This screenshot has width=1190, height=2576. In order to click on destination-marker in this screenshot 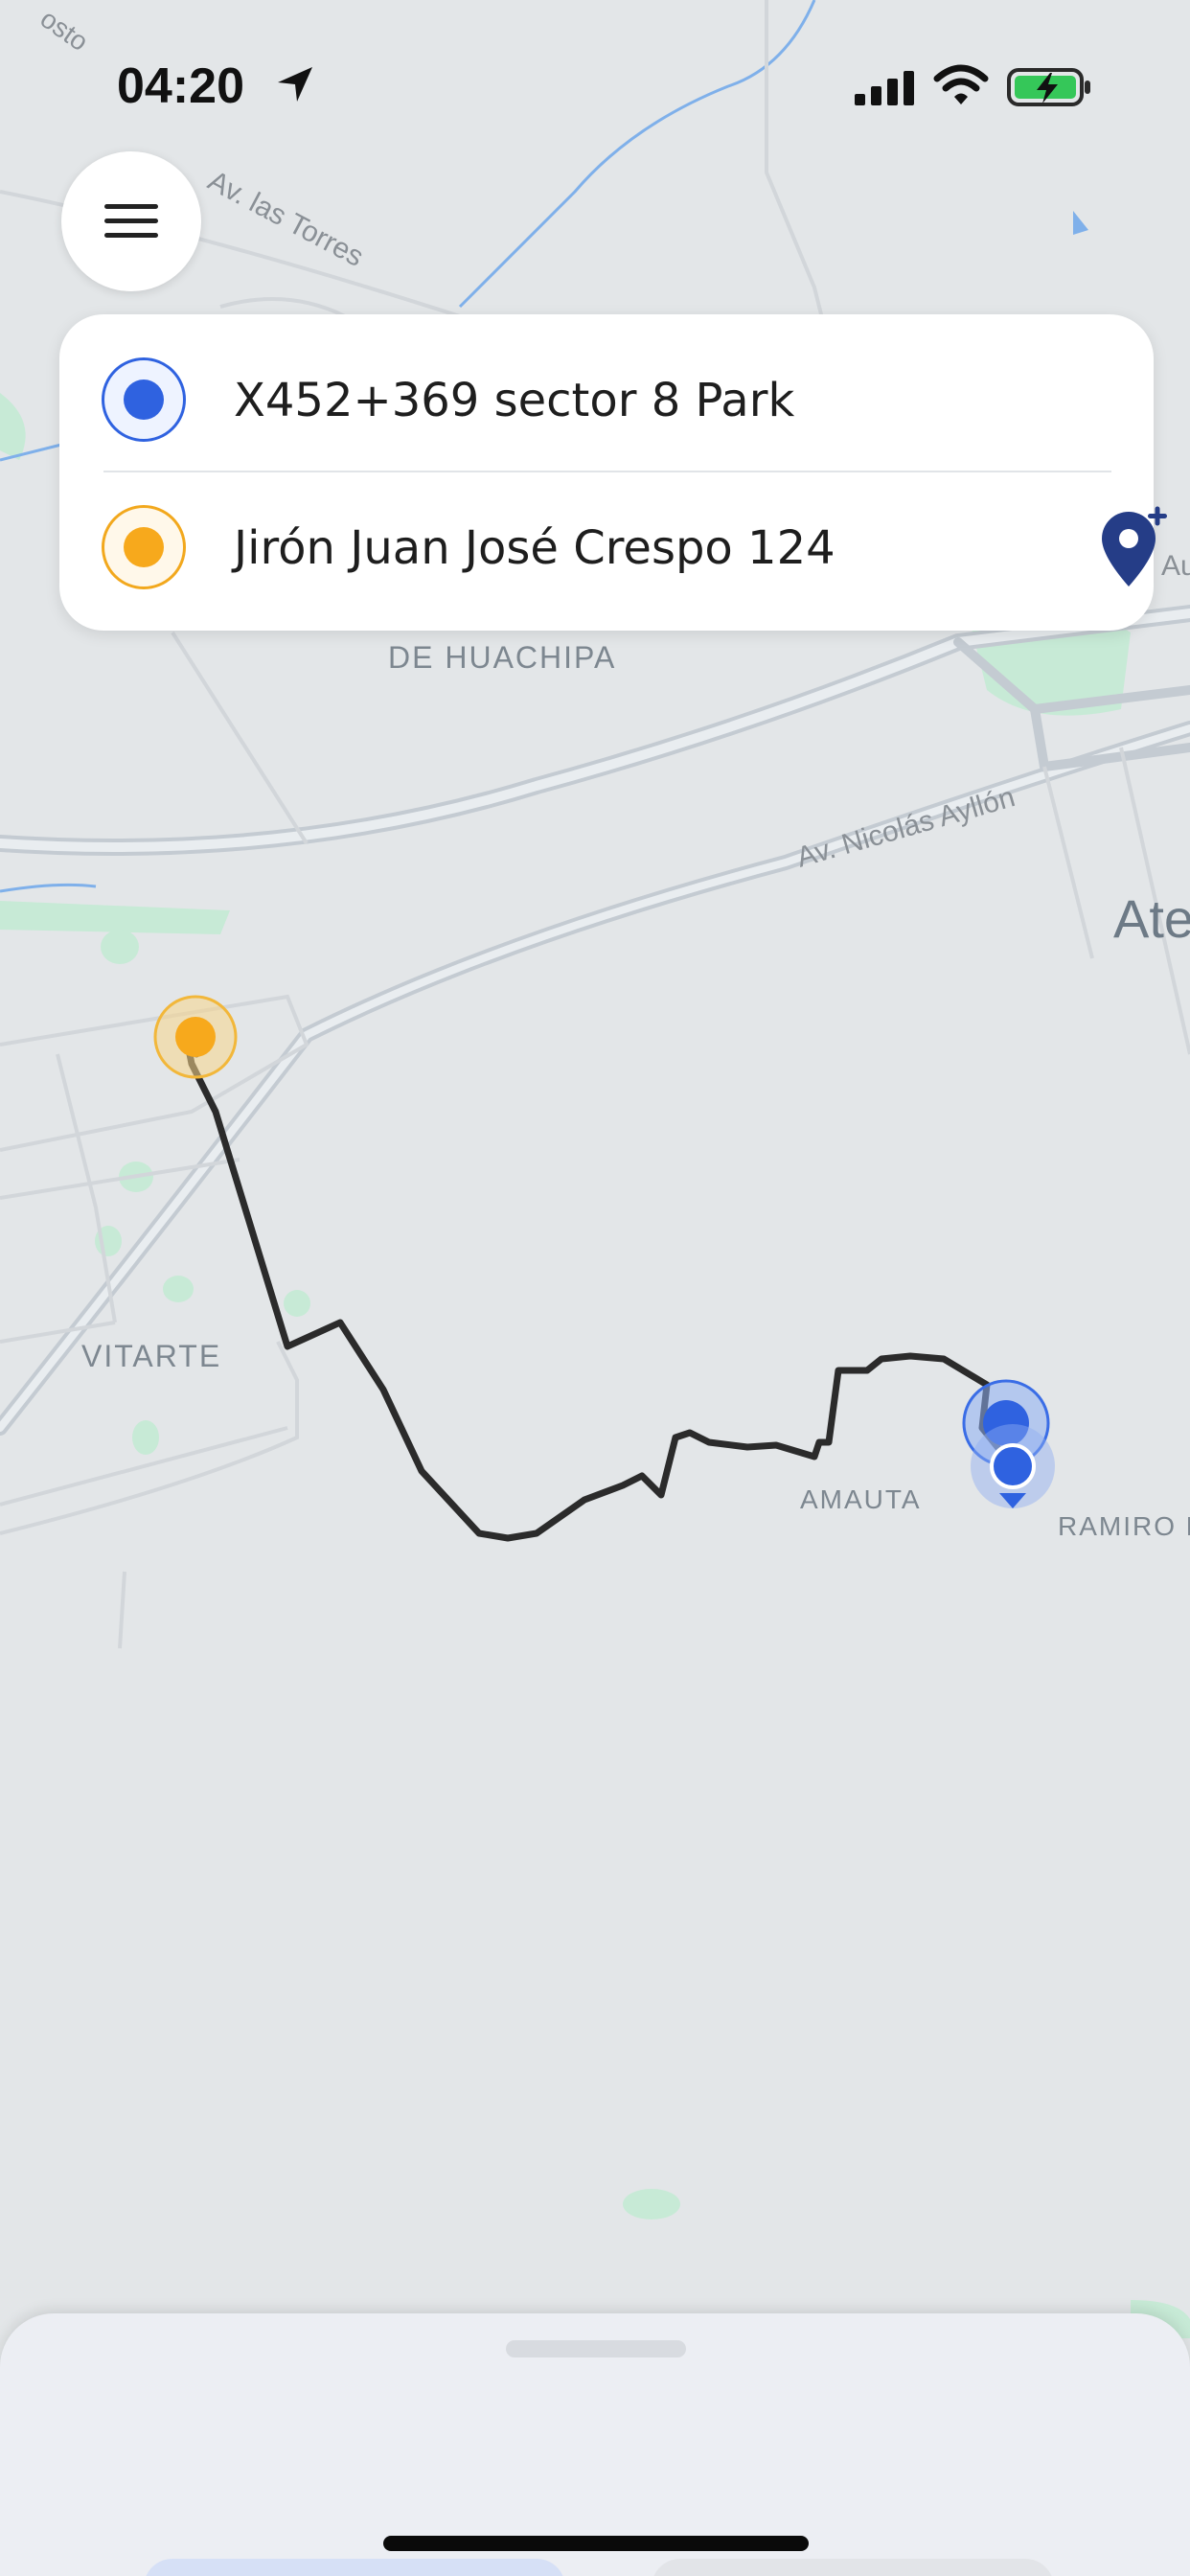, I will do `click(195, 1037)`.